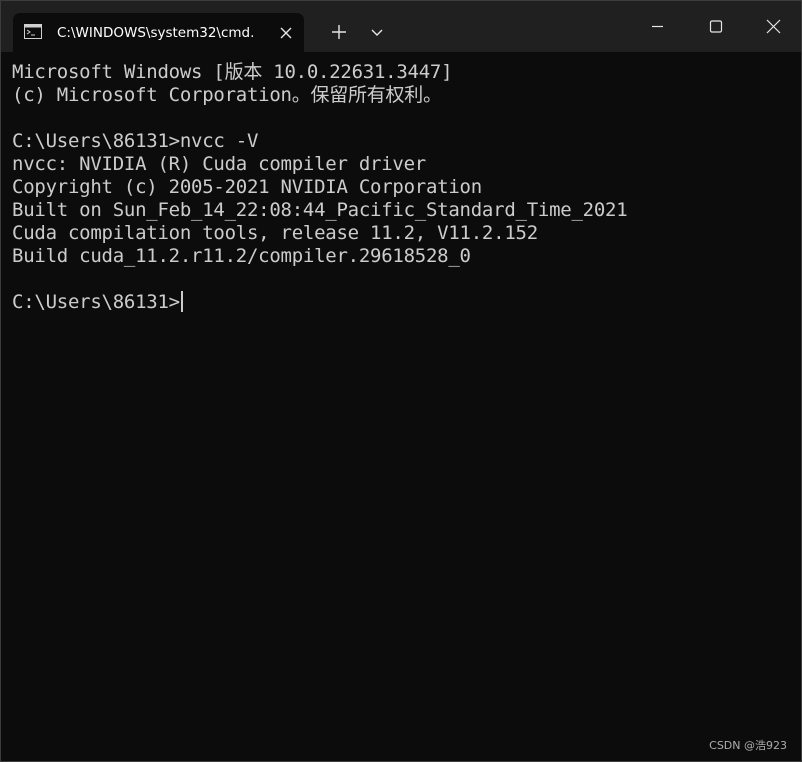  Describe the element at coordinates (181, 301) in the screenshot. I see `text-cursor` at that location.